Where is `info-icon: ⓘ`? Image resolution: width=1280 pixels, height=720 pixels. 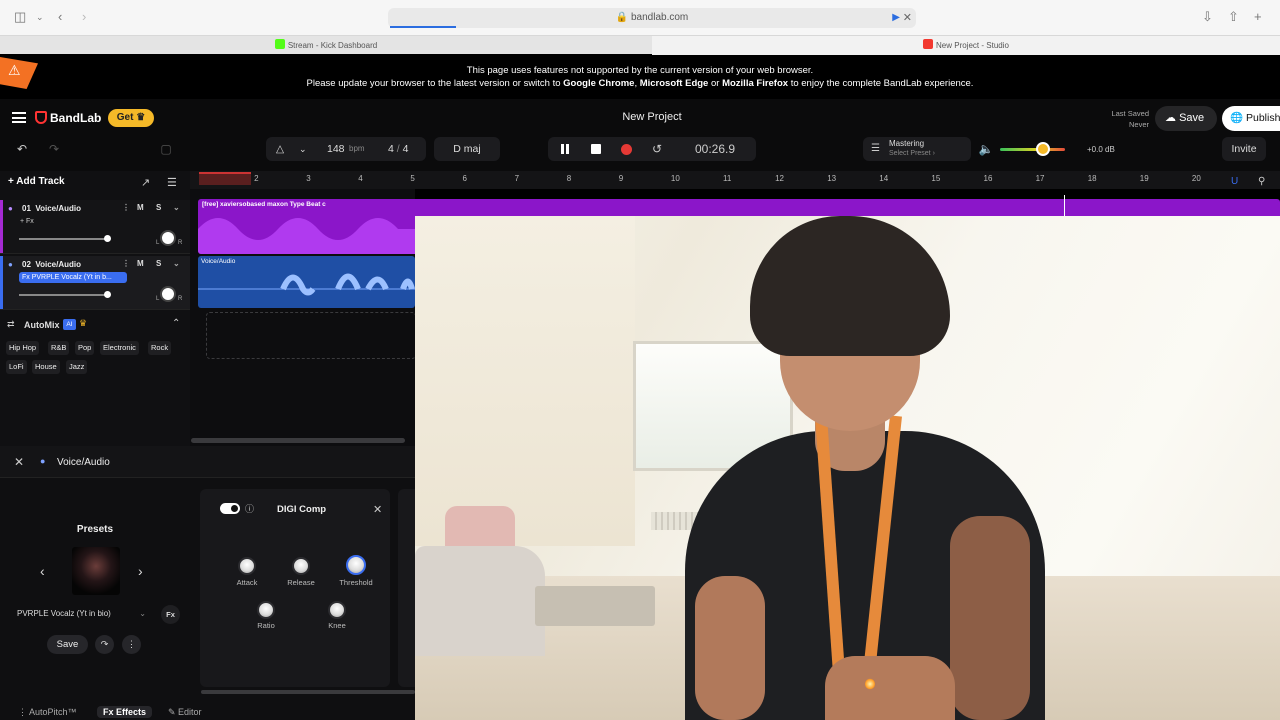
info-icon: ⓘ is located at coordinates (249, 508).